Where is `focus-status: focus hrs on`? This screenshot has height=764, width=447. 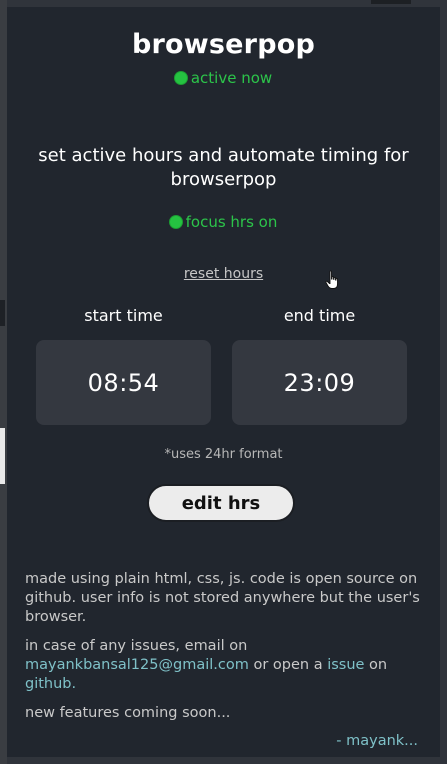
focus-status: focus hrs on is located at coordinates (223, 222).